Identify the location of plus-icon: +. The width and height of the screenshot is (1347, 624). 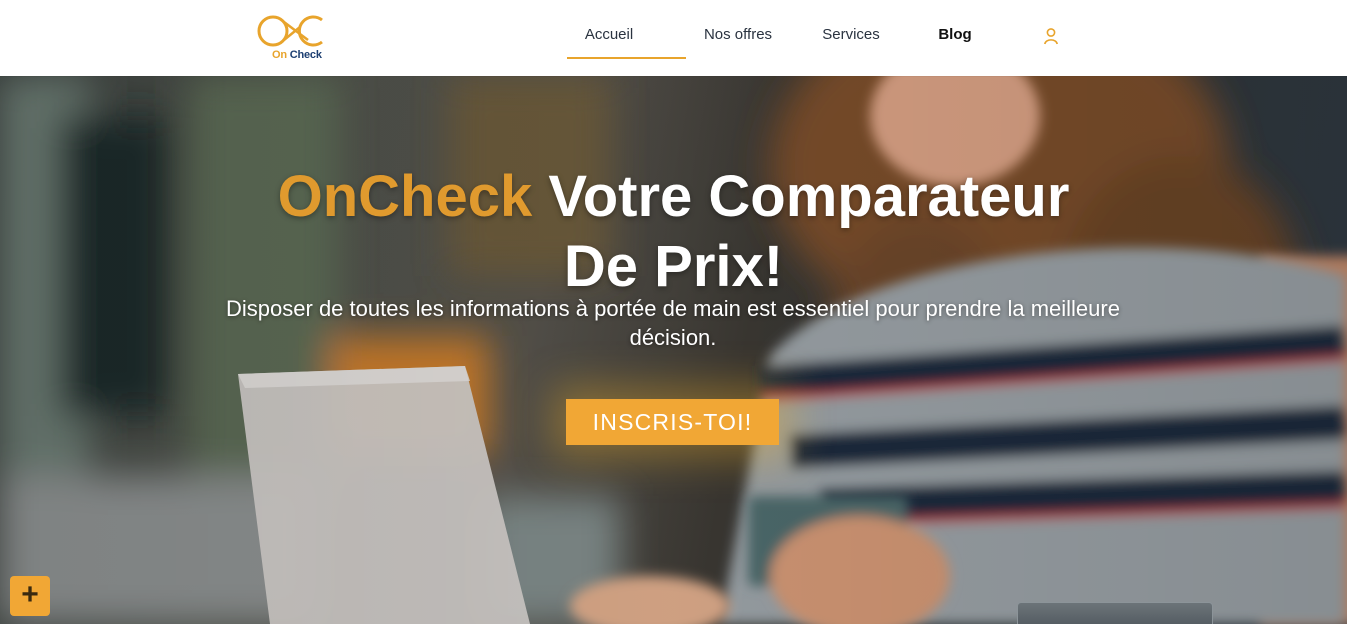
(30, 596).